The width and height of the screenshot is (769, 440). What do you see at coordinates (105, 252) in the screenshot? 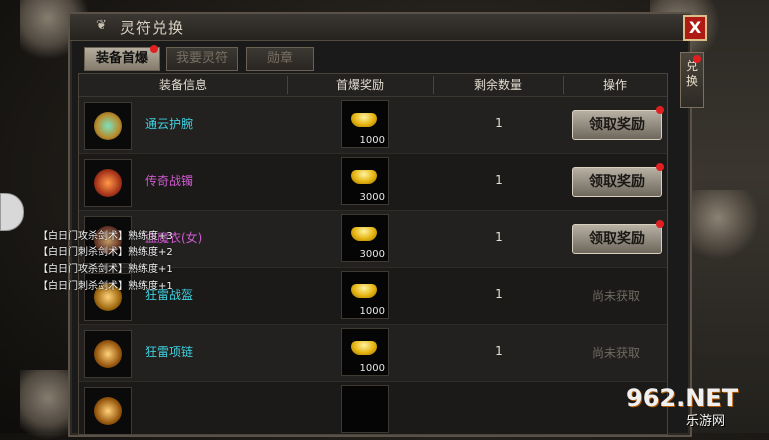
I see `skill-log-line: 【白日门刺杀剑术】熟练度+2` at bounding box center [105, 252].